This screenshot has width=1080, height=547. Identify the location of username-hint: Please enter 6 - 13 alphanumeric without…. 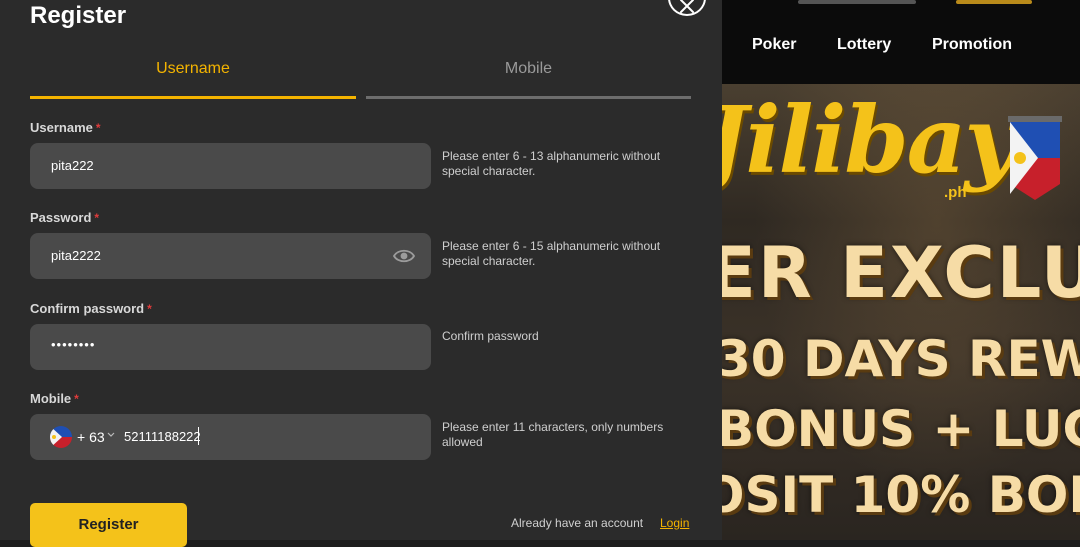
(551, 163).